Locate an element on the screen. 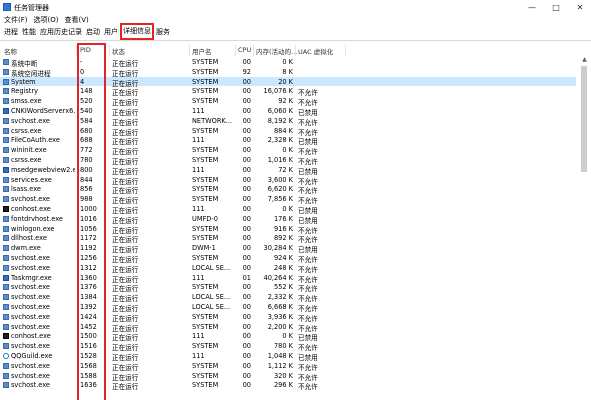 The width and height of the screenshot is (591, 400). tab-processes: 进程 is located at coordinates (11, 32).